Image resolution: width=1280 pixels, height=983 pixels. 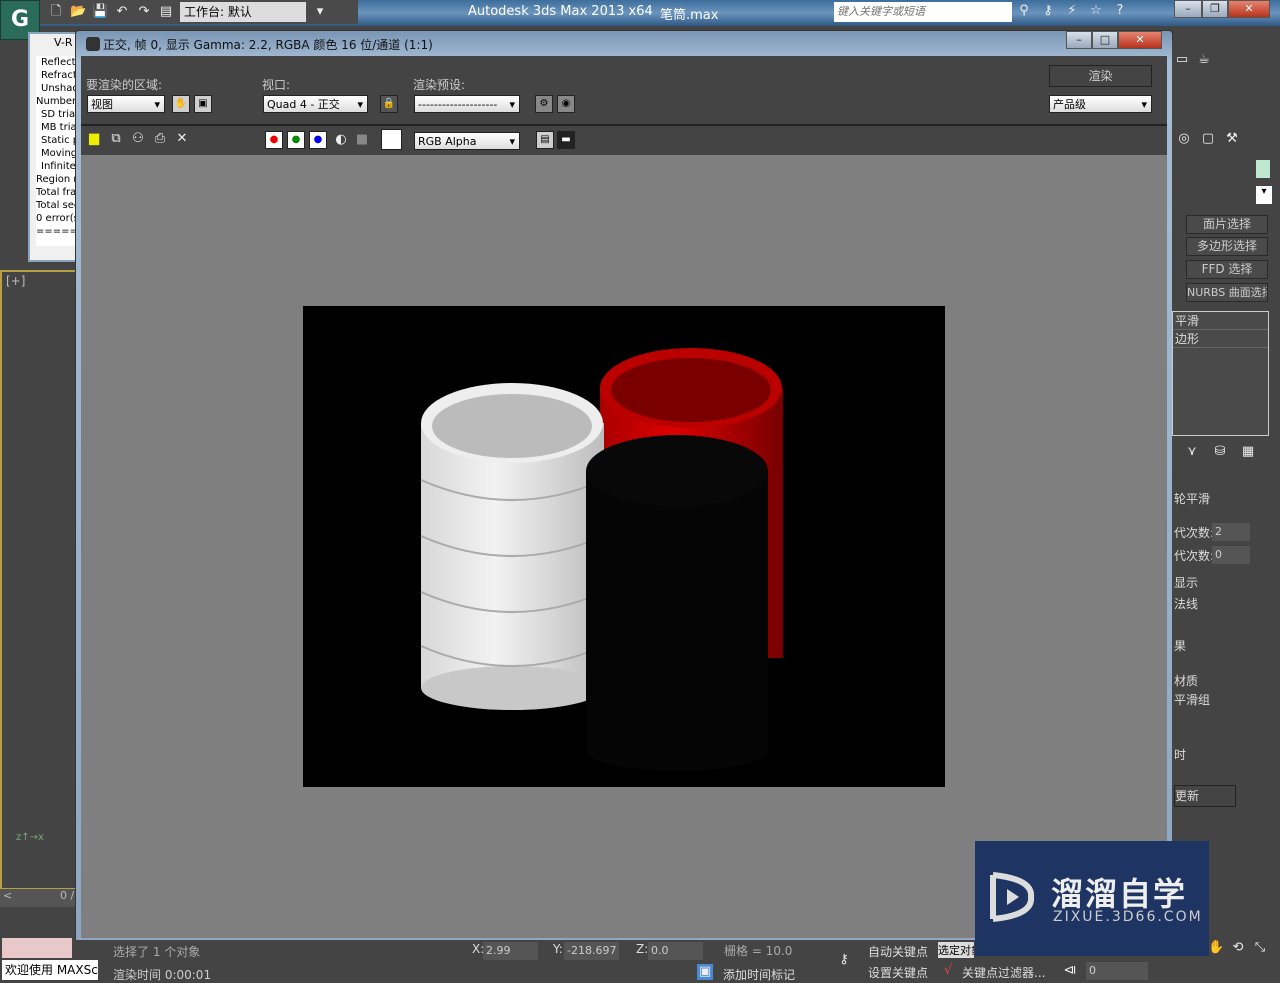 I want to click on channel-dropdown: RGB Alpha, so click(x=467, y=141).